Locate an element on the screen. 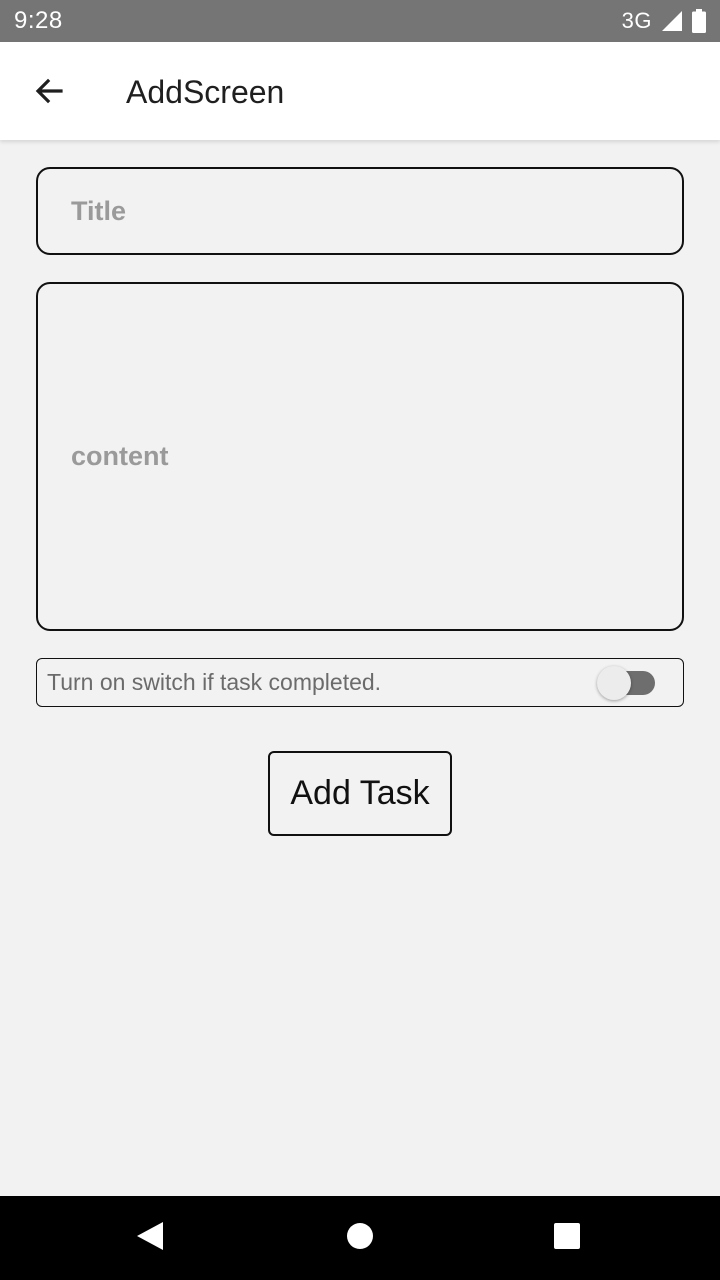 The width and height of the screenshot is (720, 1280). add-task-button: Add Task is located at coordinates (360, 793).